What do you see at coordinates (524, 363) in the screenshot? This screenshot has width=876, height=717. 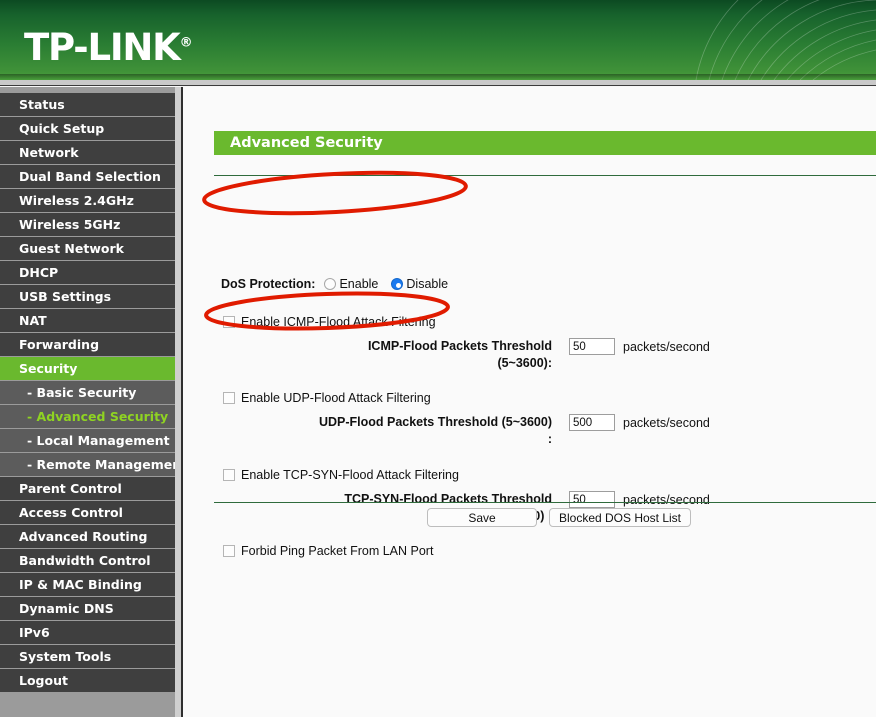 I see `icmp-threshold-label-line2: (5~3600):` at bounding box center [524, 363].